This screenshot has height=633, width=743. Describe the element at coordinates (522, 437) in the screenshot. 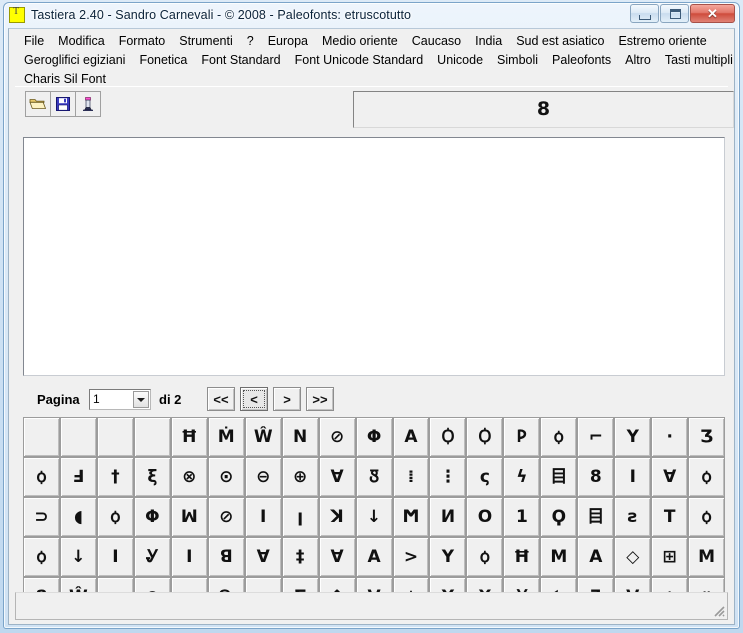

I see `glyph-cell: 𐌓` at that location.